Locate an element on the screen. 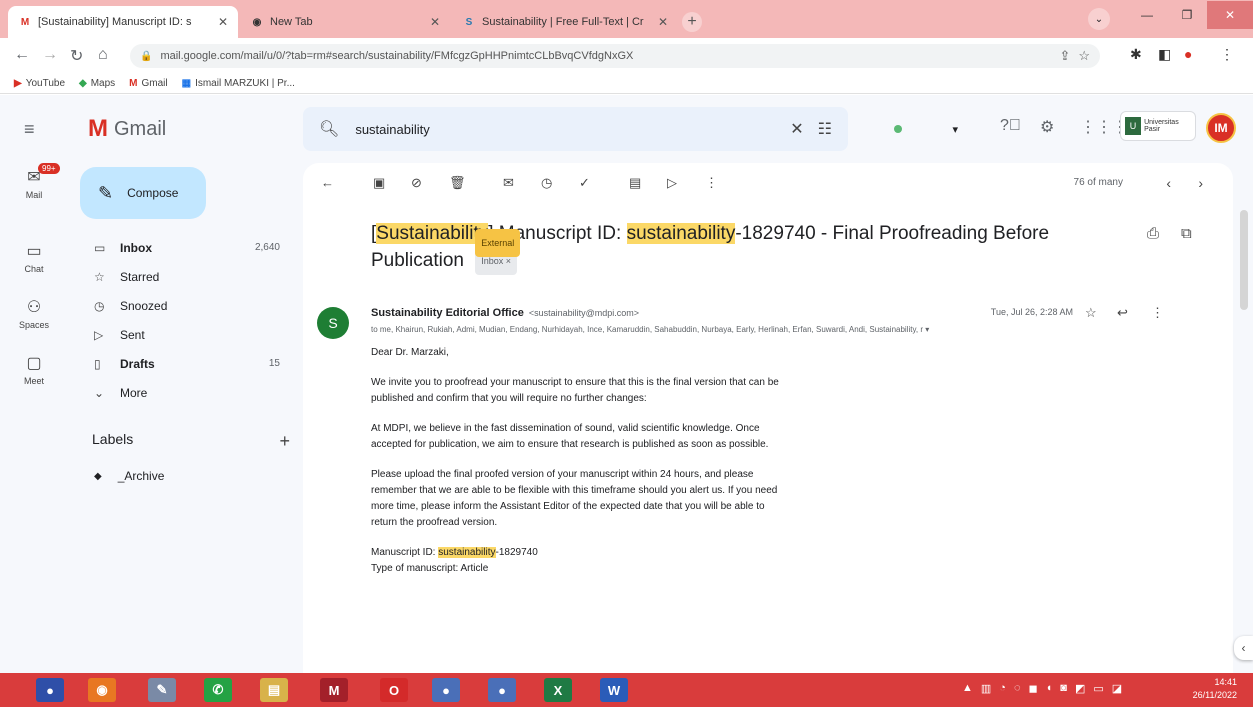  rail-item-meet: ▢ Meet is located at coordinates (34, 369).